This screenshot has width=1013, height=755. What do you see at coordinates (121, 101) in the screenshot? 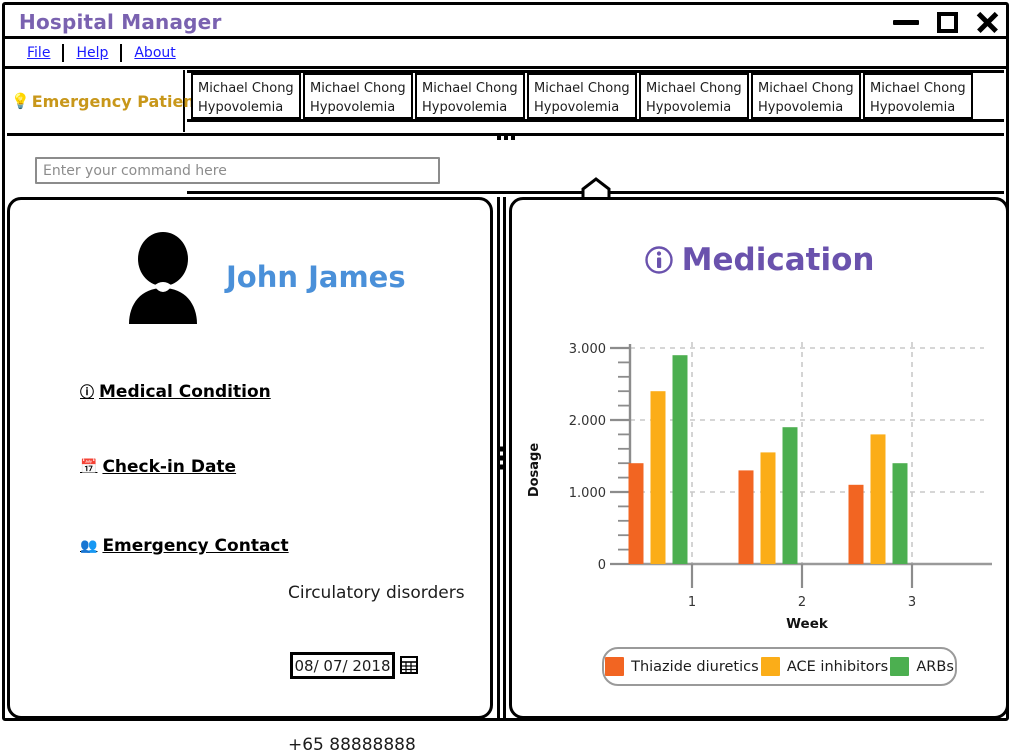
I see `emergency-patients-label: Emergency Patients` at bounding box center [121, 101].